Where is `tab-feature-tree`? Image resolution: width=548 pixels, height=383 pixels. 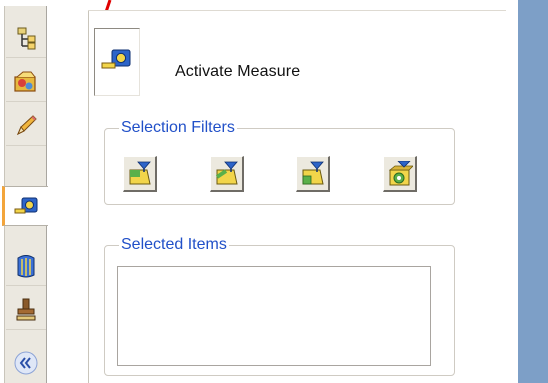
tab-feature-tree is located at coordinates (26, 38).